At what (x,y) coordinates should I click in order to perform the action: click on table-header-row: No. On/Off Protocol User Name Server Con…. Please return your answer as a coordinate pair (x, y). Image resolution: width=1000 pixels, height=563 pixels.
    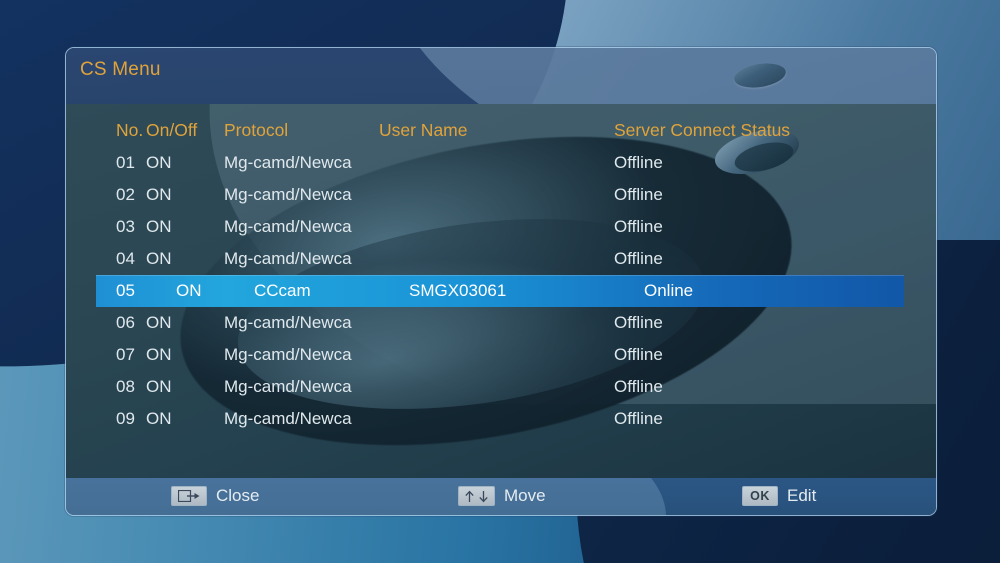
    Looking at the image, I should click on (501, 130).